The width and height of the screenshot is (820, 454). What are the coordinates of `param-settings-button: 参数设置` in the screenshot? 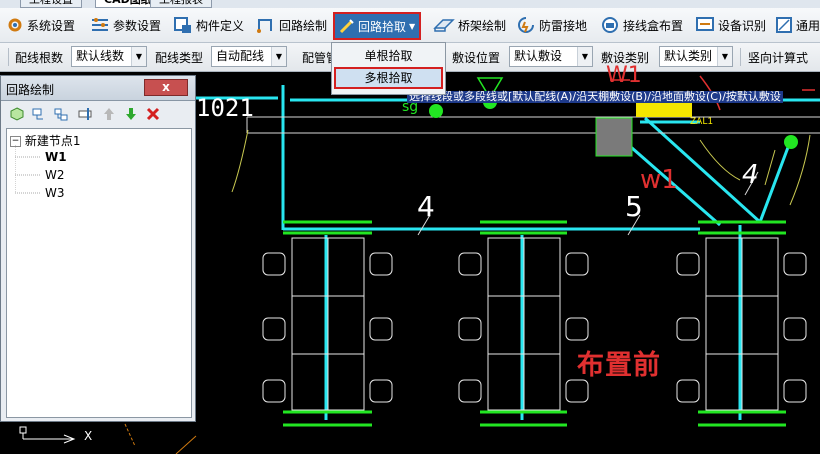 It's located at (125, 25).